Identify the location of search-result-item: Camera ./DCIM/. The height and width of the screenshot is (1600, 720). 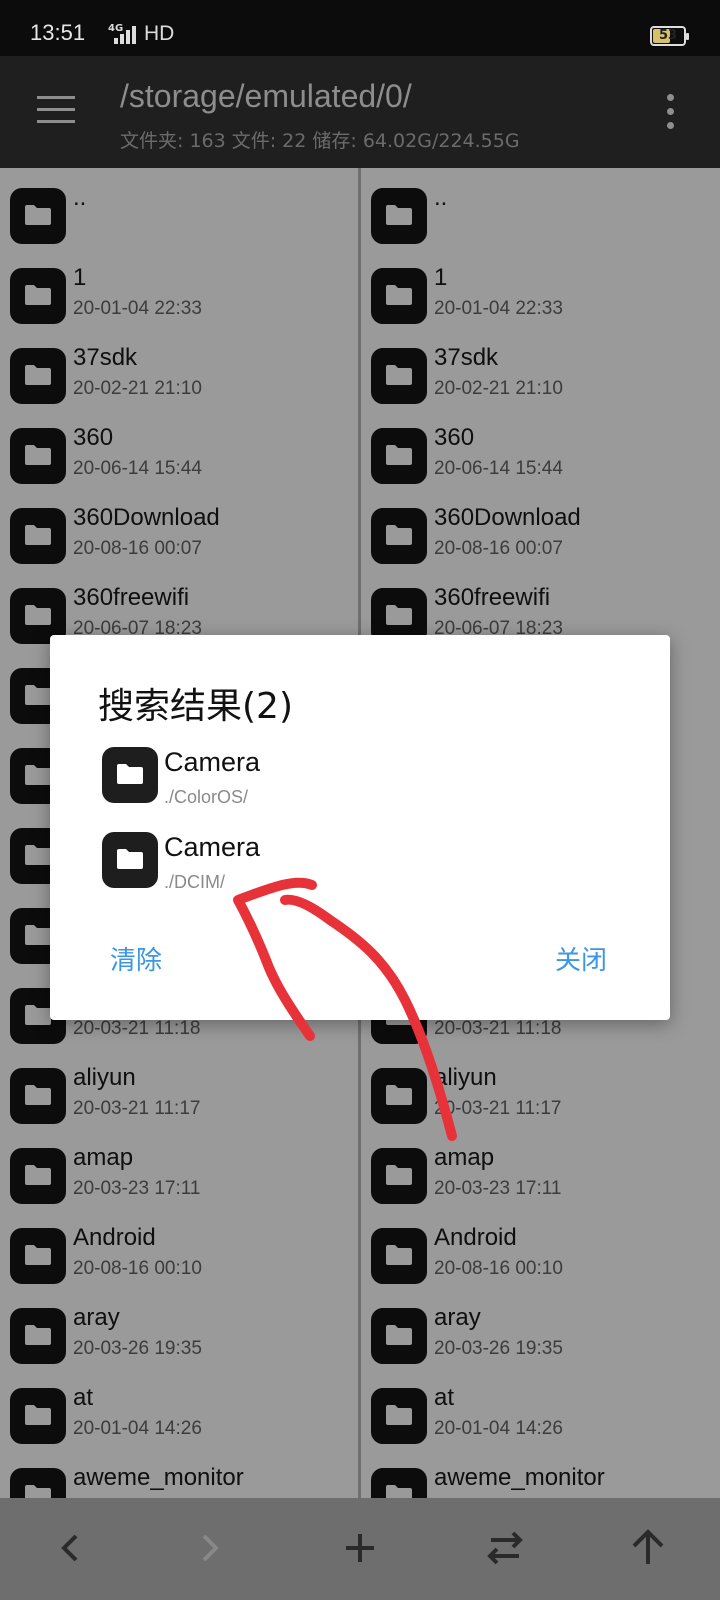
(362, 867).